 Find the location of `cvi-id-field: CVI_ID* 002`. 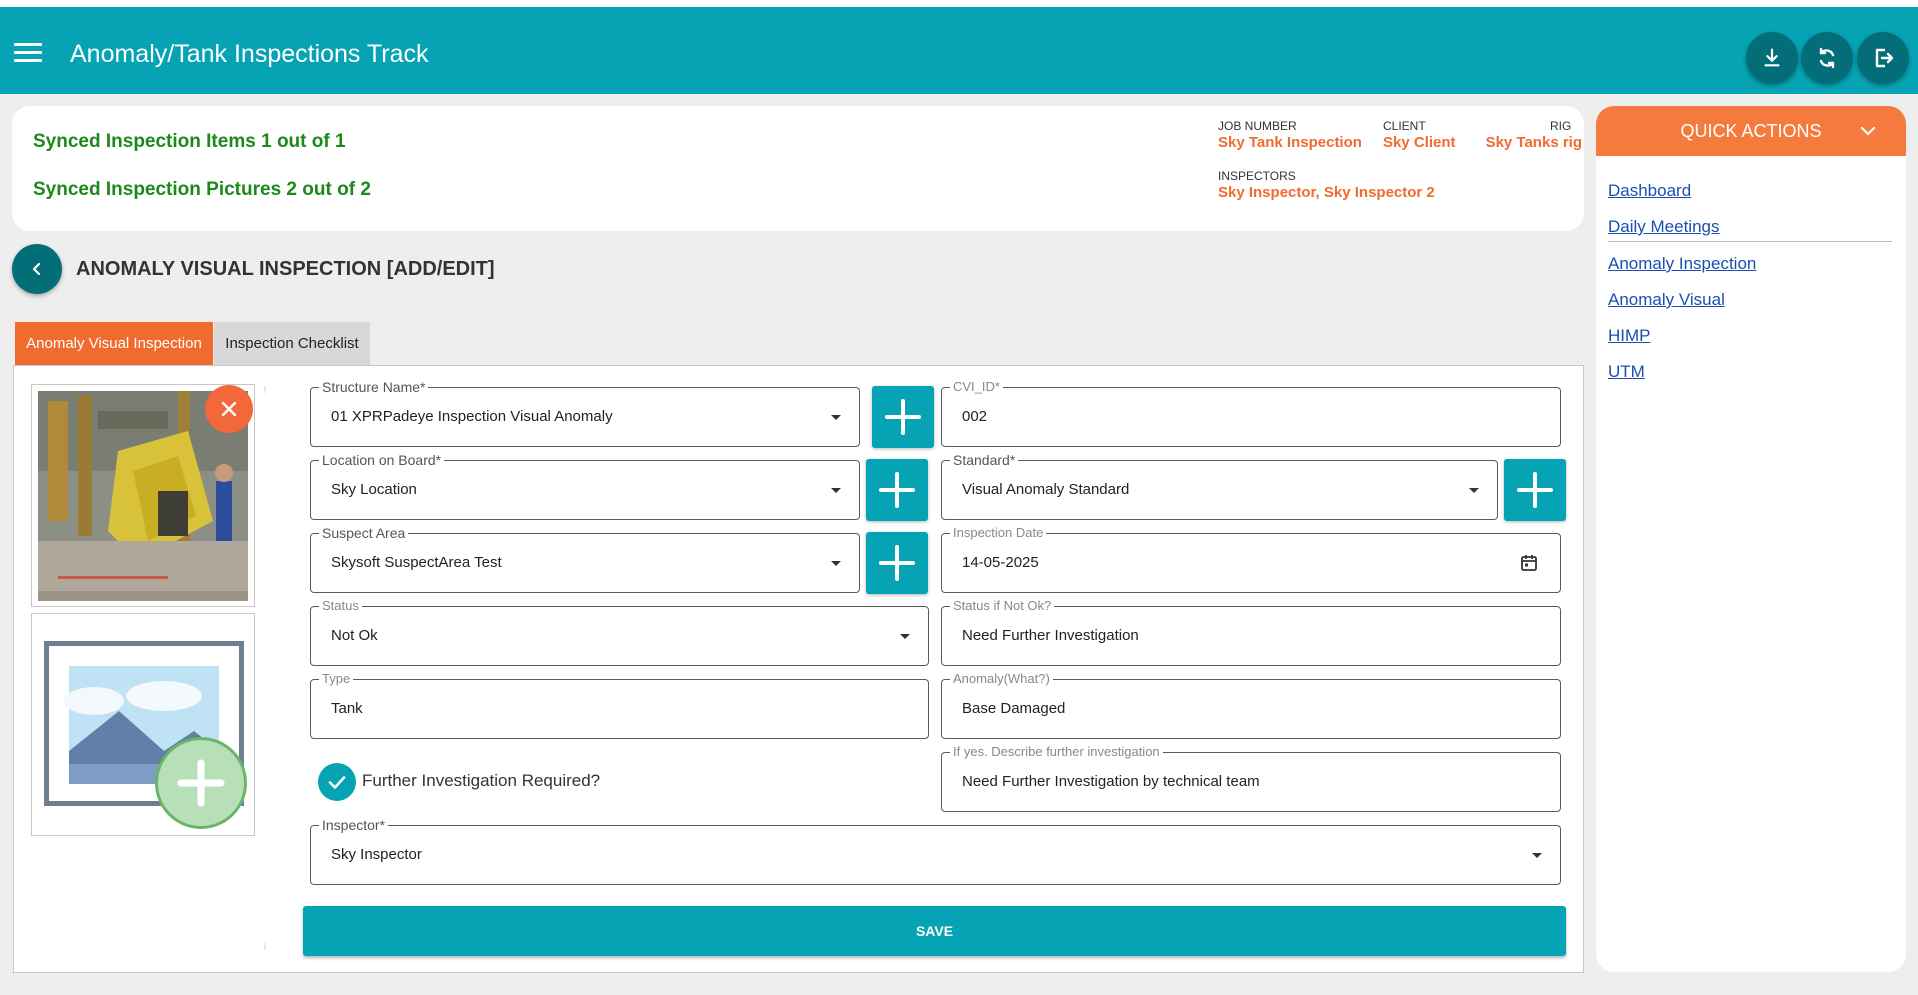

cvi-id-field: CVI_ID* 002 is located at coordinates (1251, 413).